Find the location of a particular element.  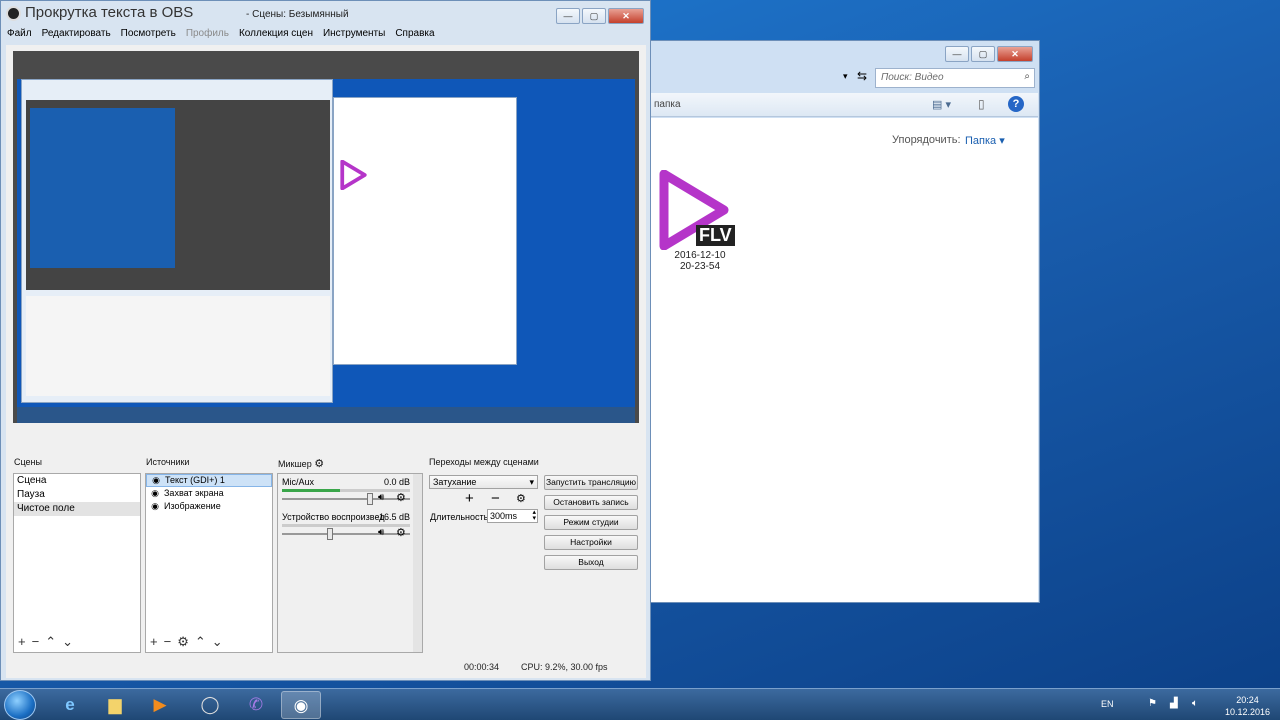

mixer-channel-desktop: Устройство воспроизвед -16.5 dB 🔊︎ ⚙ is located at coordinates (346, 526).